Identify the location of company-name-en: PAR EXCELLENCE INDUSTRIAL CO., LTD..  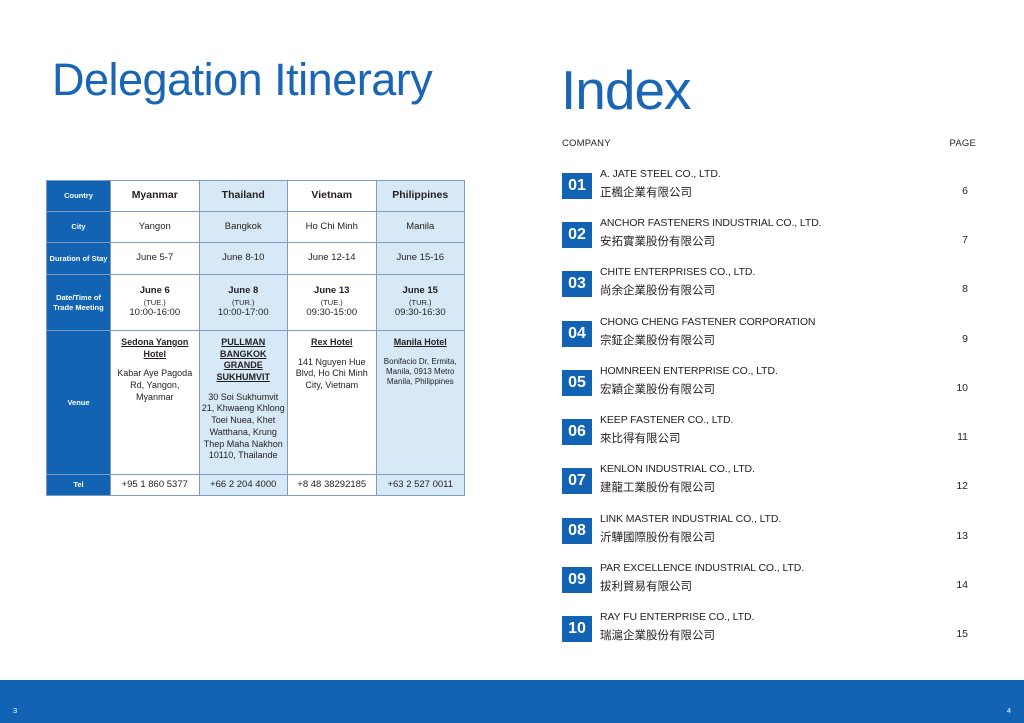
(702, 568).